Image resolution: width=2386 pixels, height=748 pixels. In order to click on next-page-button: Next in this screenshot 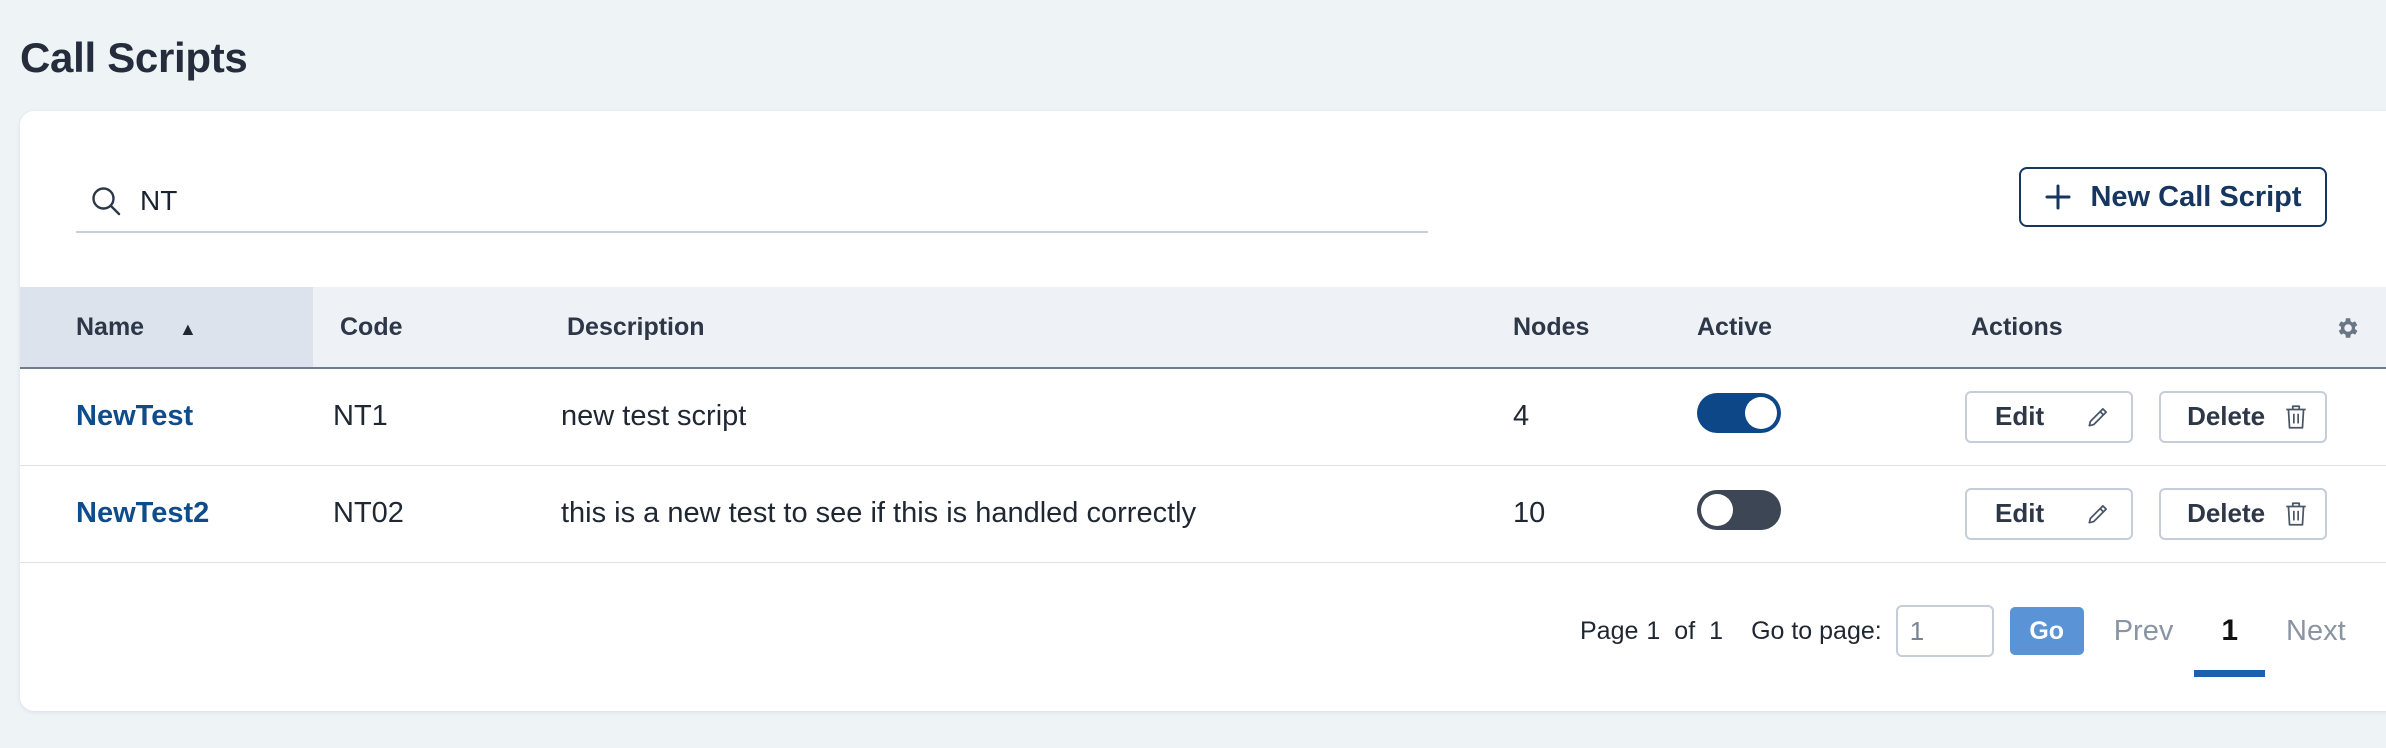, I will do `click(2316, 631)`.